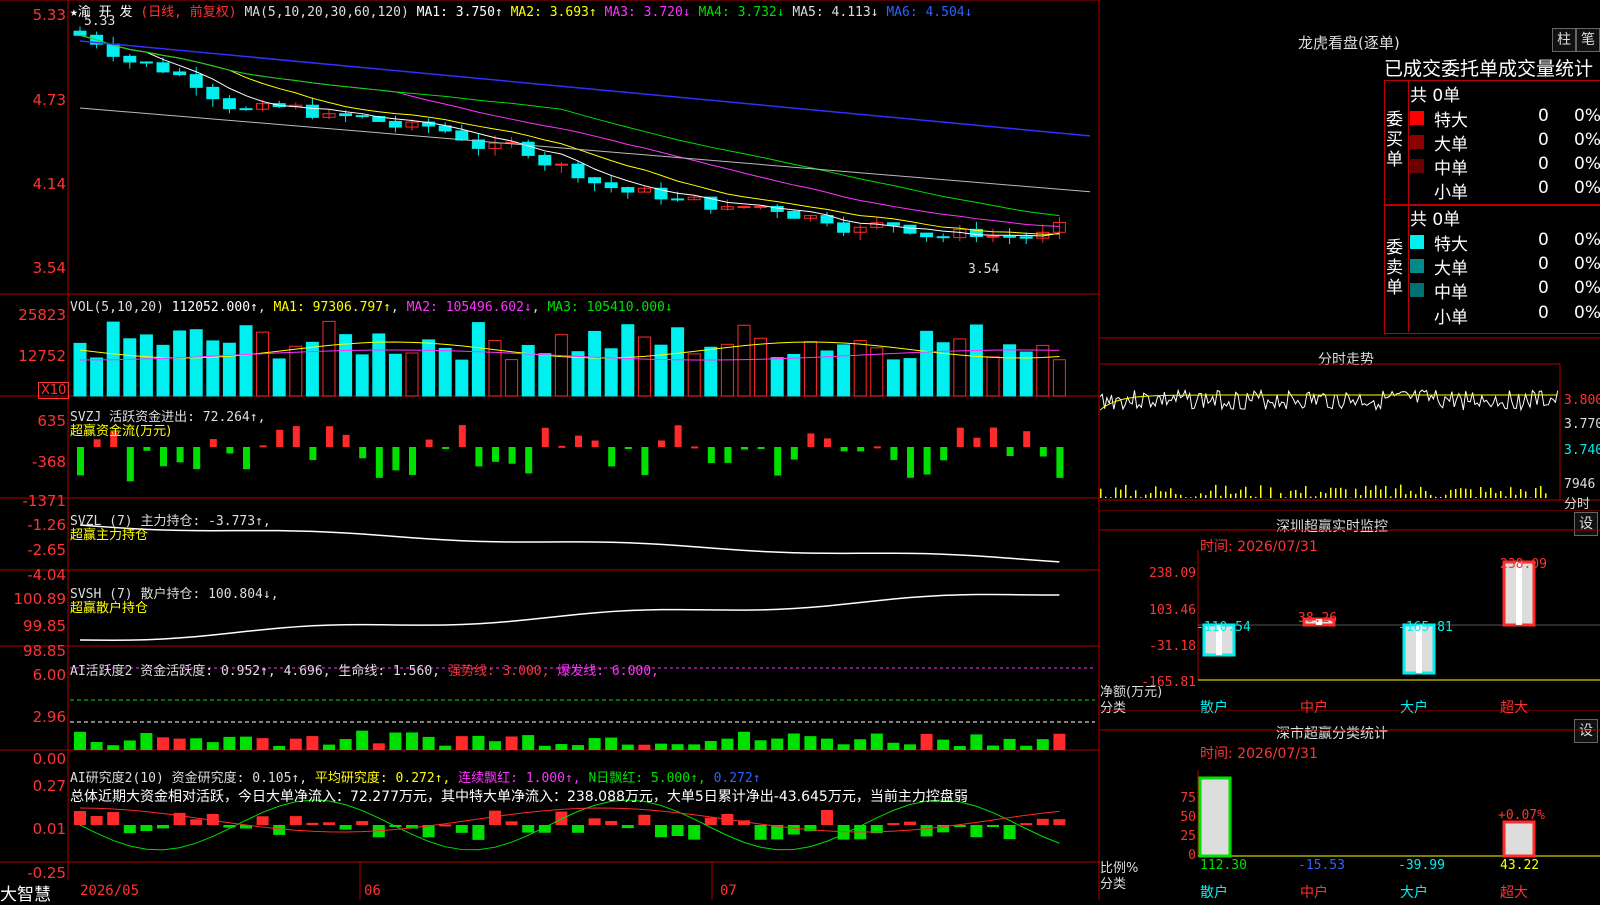  Describe the element at coordinates (1582, 424) in the screenshot. I see `ts-y-2: 3.770` at that location.